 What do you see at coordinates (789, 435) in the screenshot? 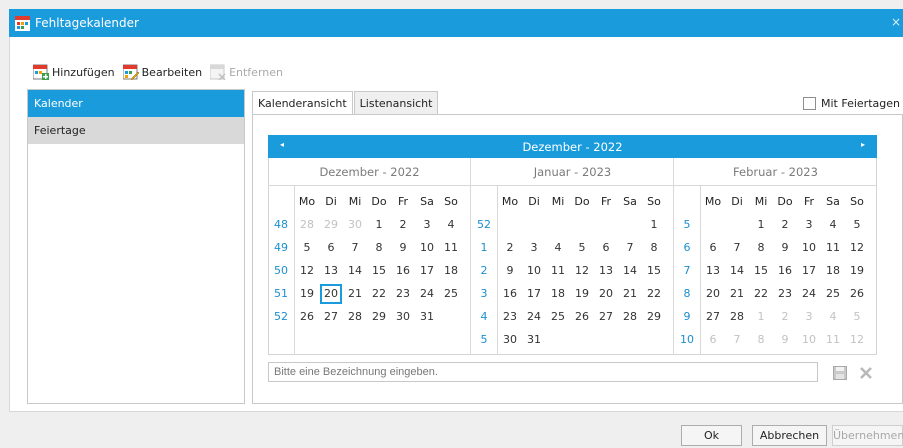
I see `cancel-button: Abbrechen` at bounding box center [789, 435].